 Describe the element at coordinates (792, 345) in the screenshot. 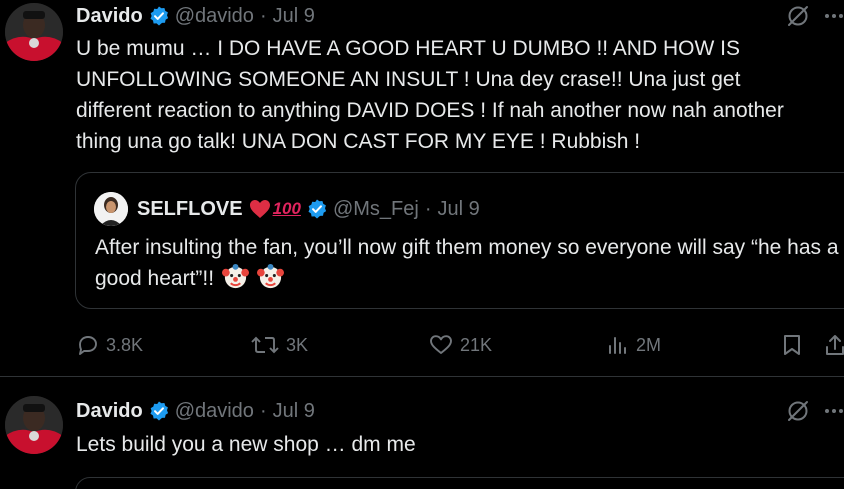

I see `bookmark-icon` at that location.